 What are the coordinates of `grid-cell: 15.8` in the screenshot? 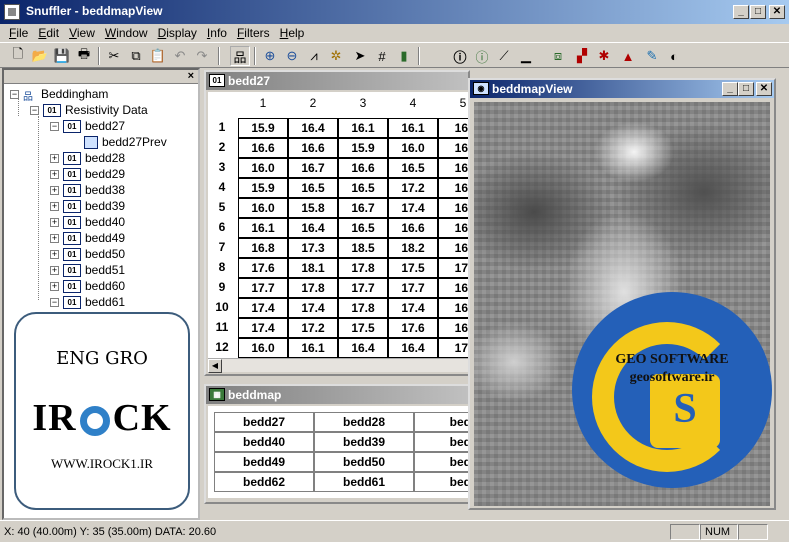 It's located at (313, 208).